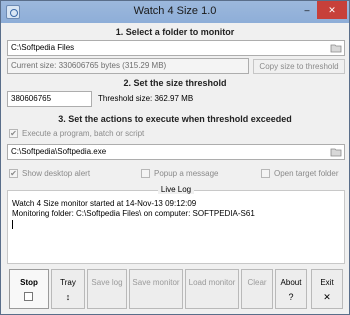  What do you see at coordinates (175, 32) in the screenshot?
I see `section-1-title: 1. Select a folder to monitor` at bounding box center [175, 32].